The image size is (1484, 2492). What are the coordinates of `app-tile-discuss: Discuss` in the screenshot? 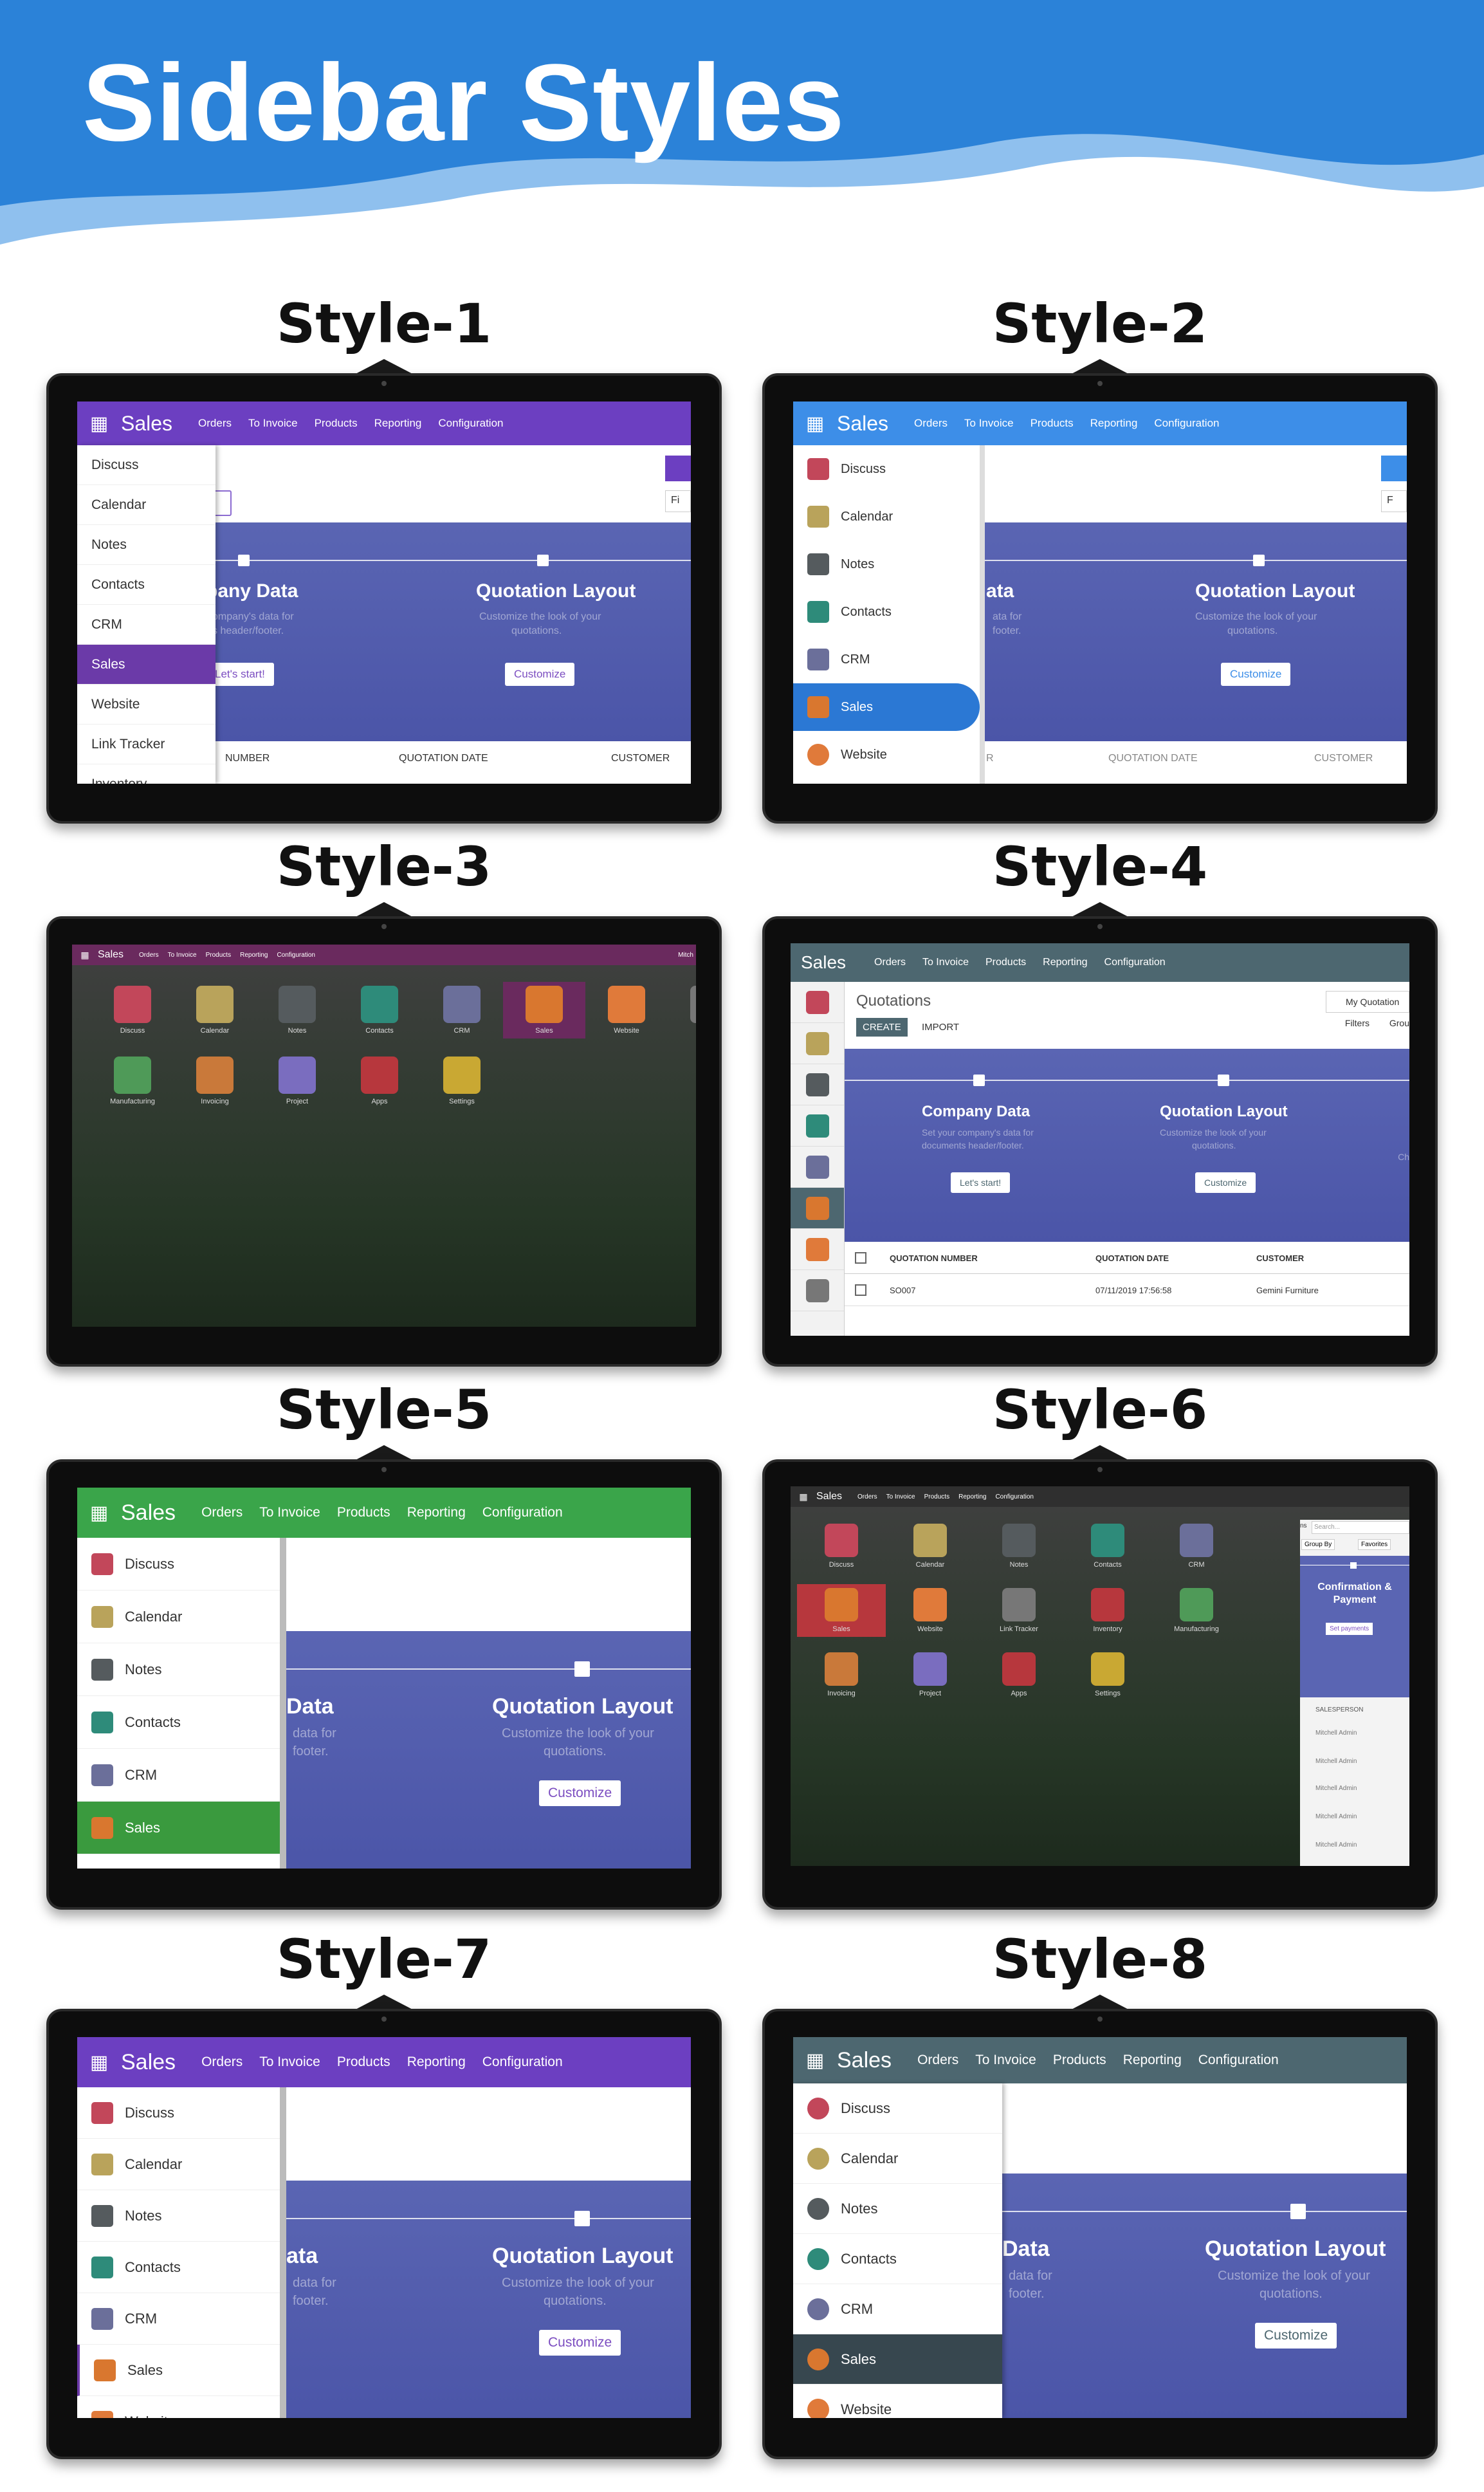 It's located at (841, 1546).